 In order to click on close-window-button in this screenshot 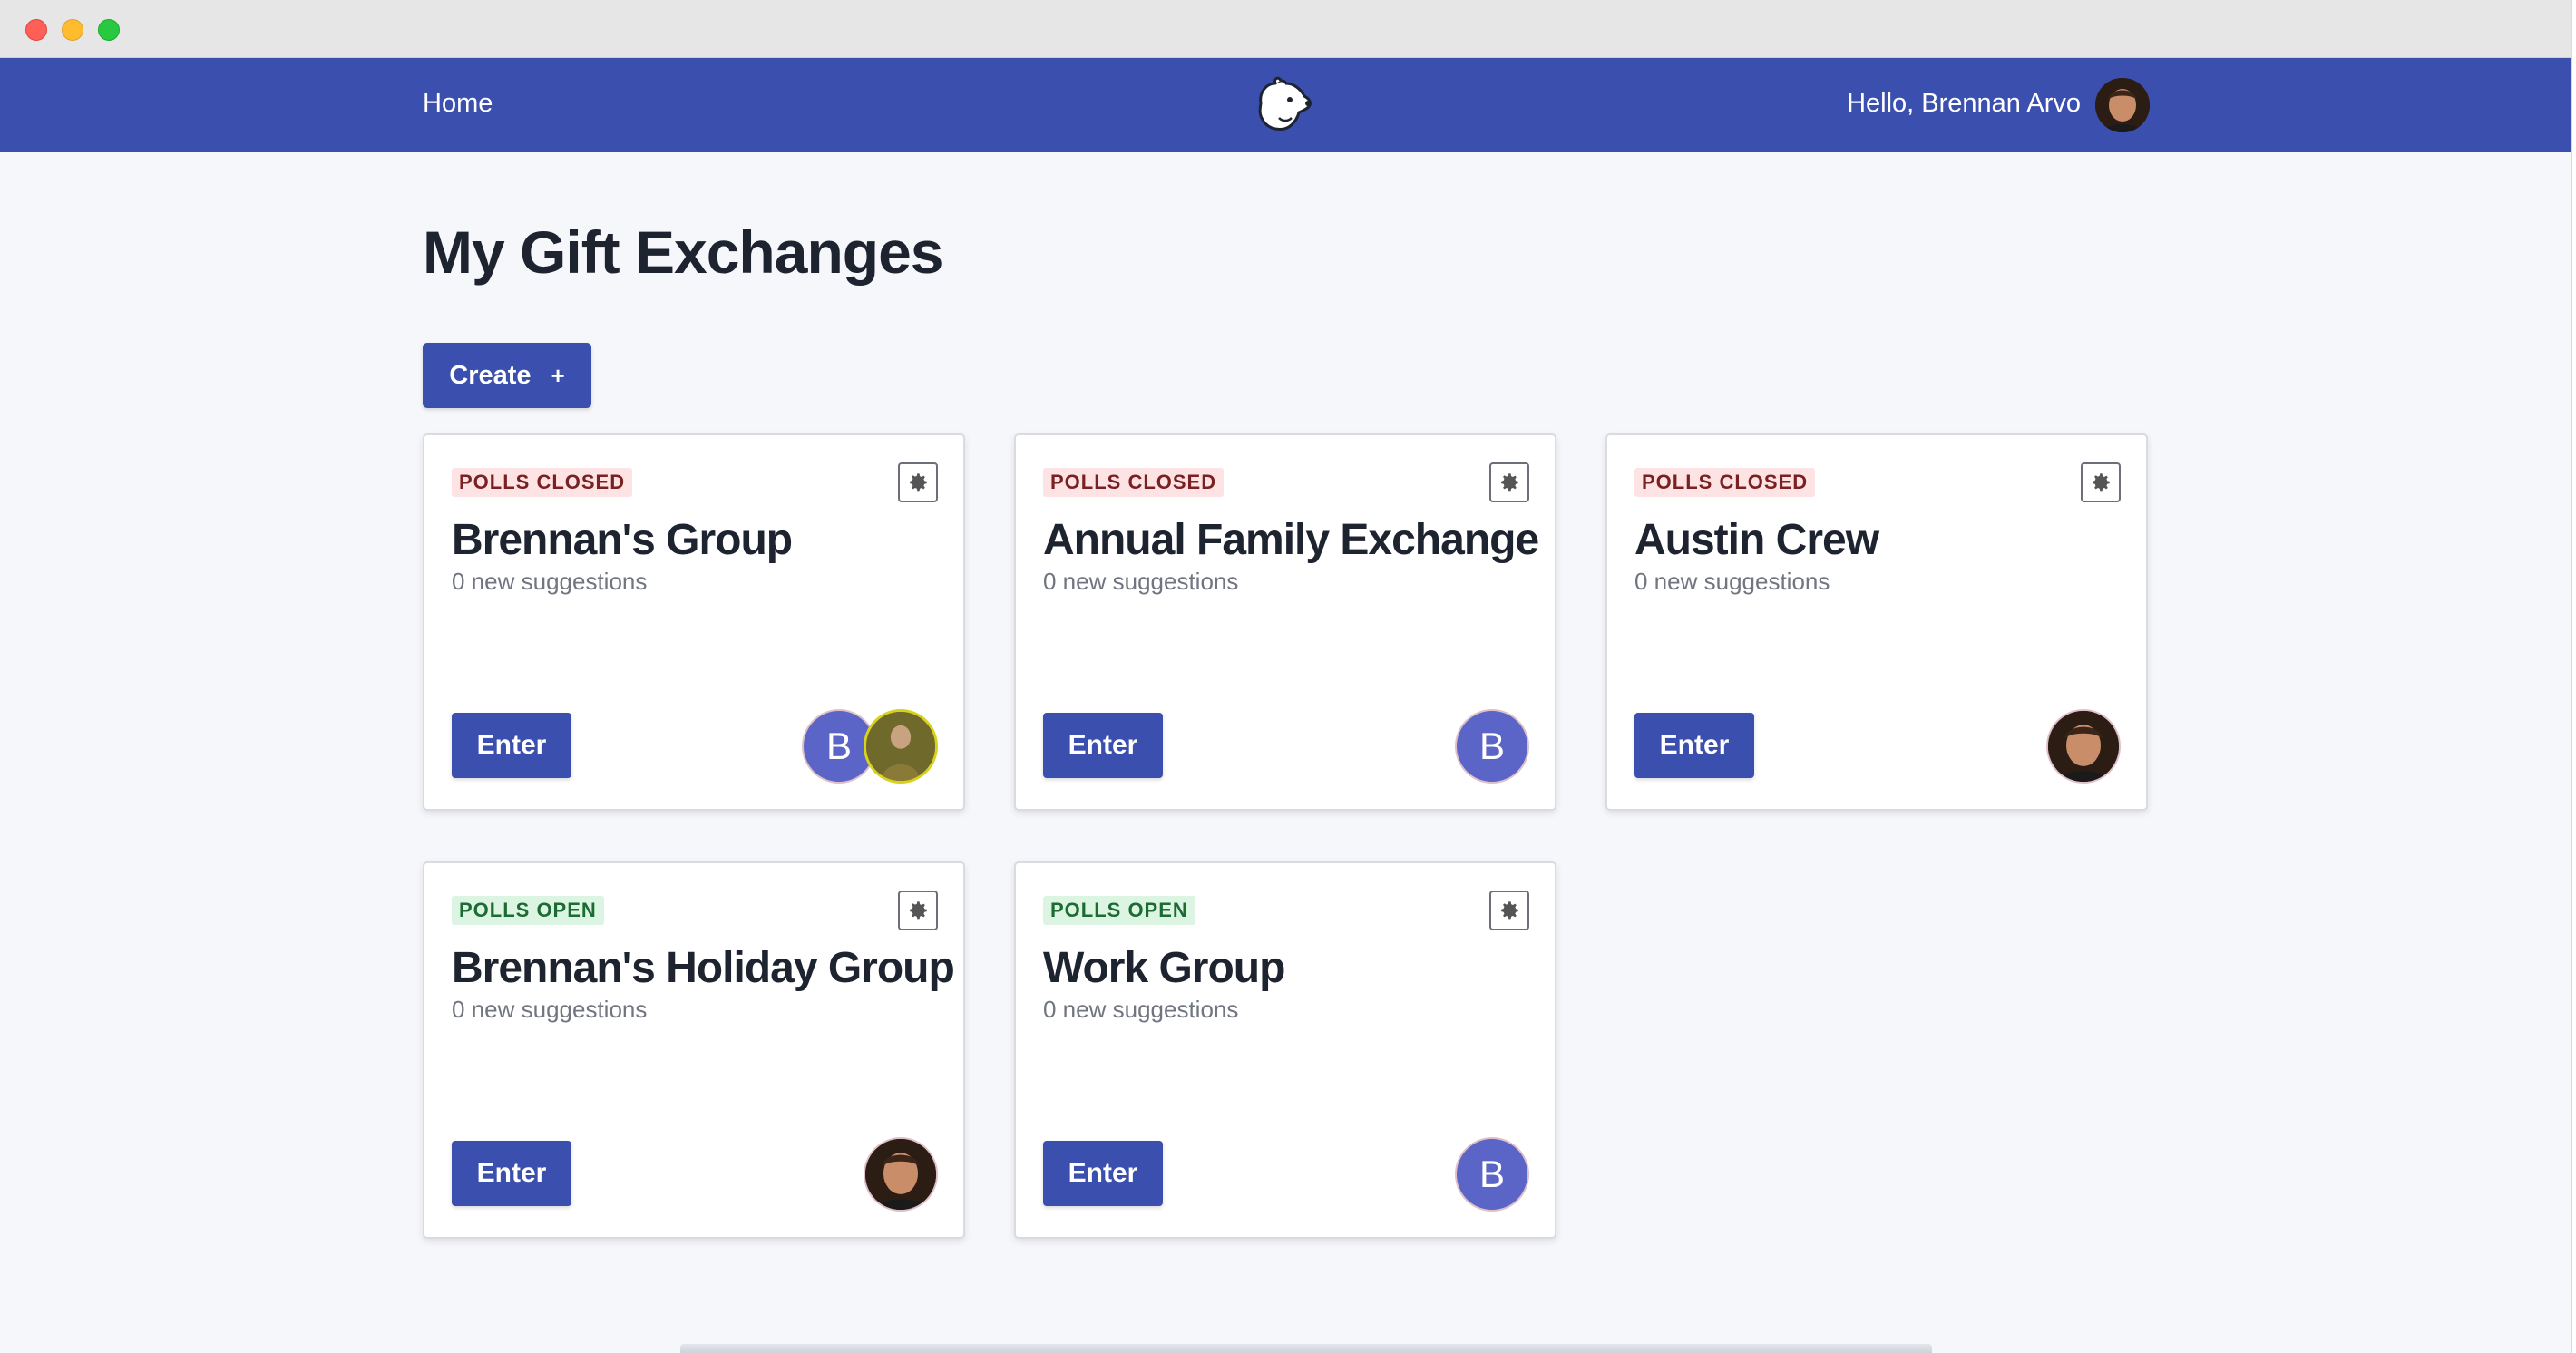, I will do `click(36, 30)`.